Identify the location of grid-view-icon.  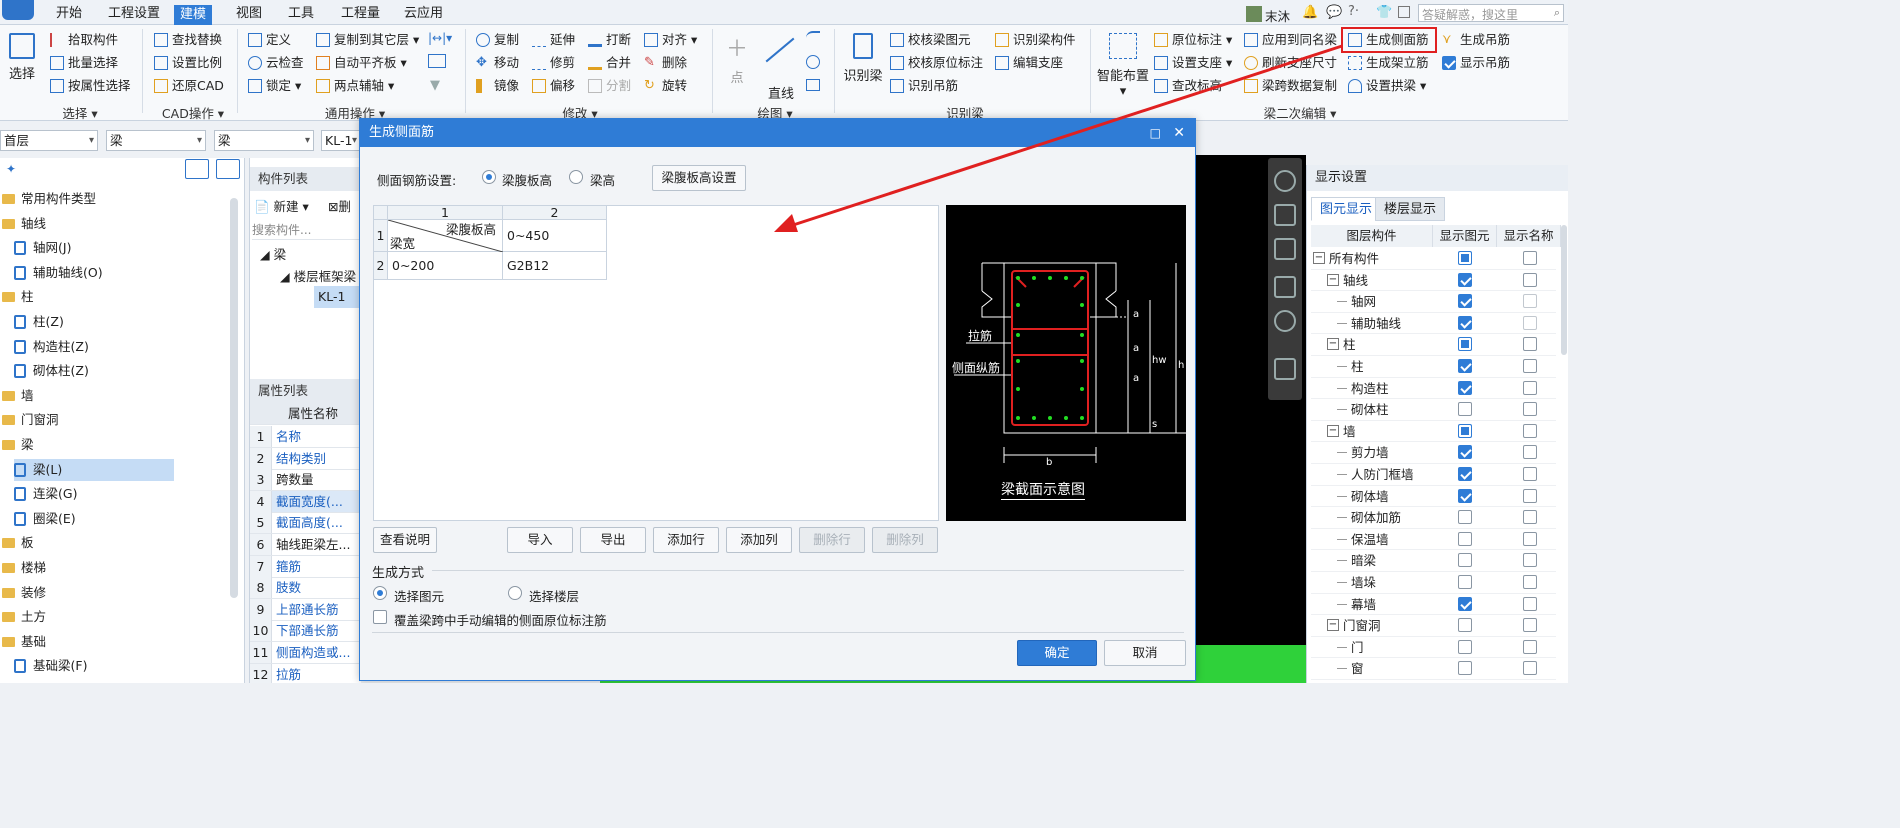
(1285, 369).